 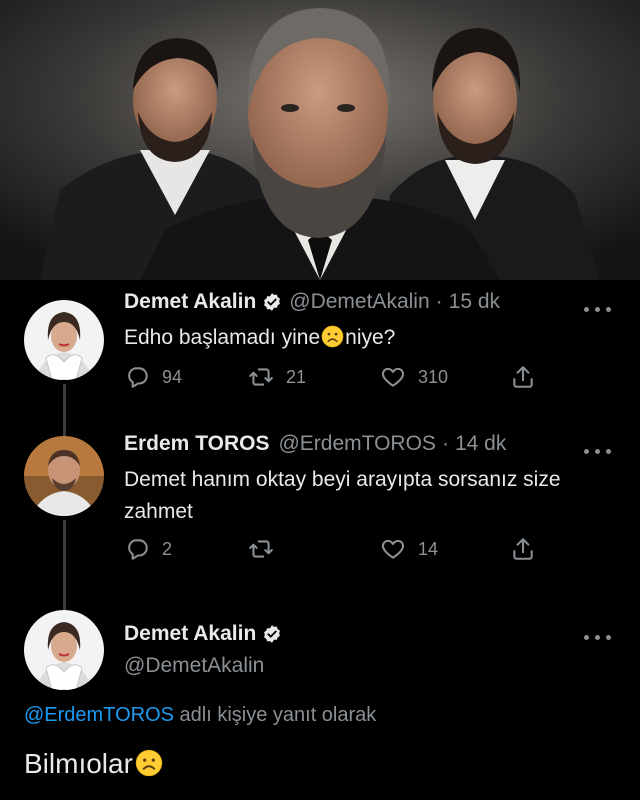 I want to click on focused-tweet-name-row: Demet Akalin, so click(x=206, y=634).